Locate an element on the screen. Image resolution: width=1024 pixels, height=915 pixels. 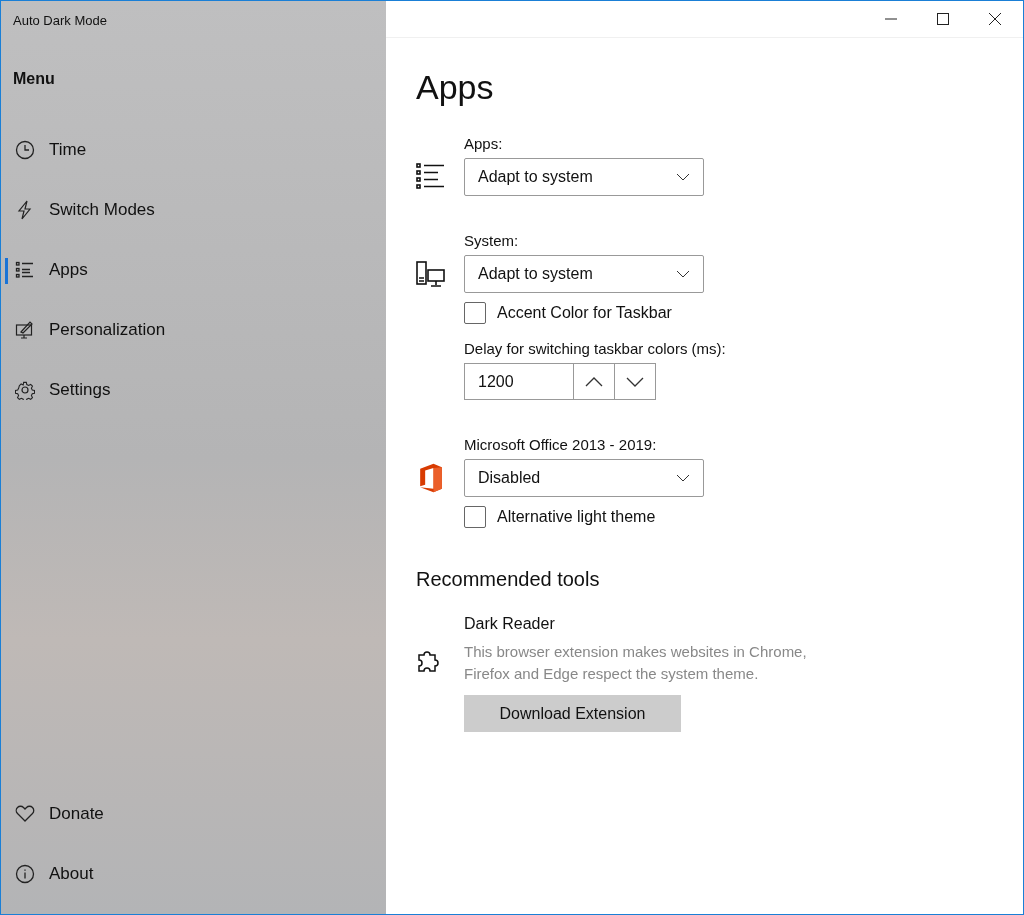
number-input: 1200 is located at coordinates (519, 381).